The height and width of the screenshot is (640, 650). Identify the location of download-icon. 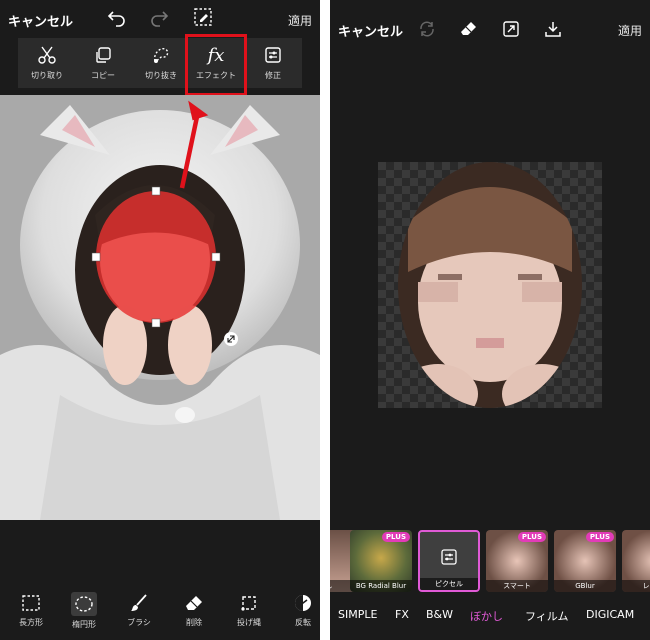
(553, 31).